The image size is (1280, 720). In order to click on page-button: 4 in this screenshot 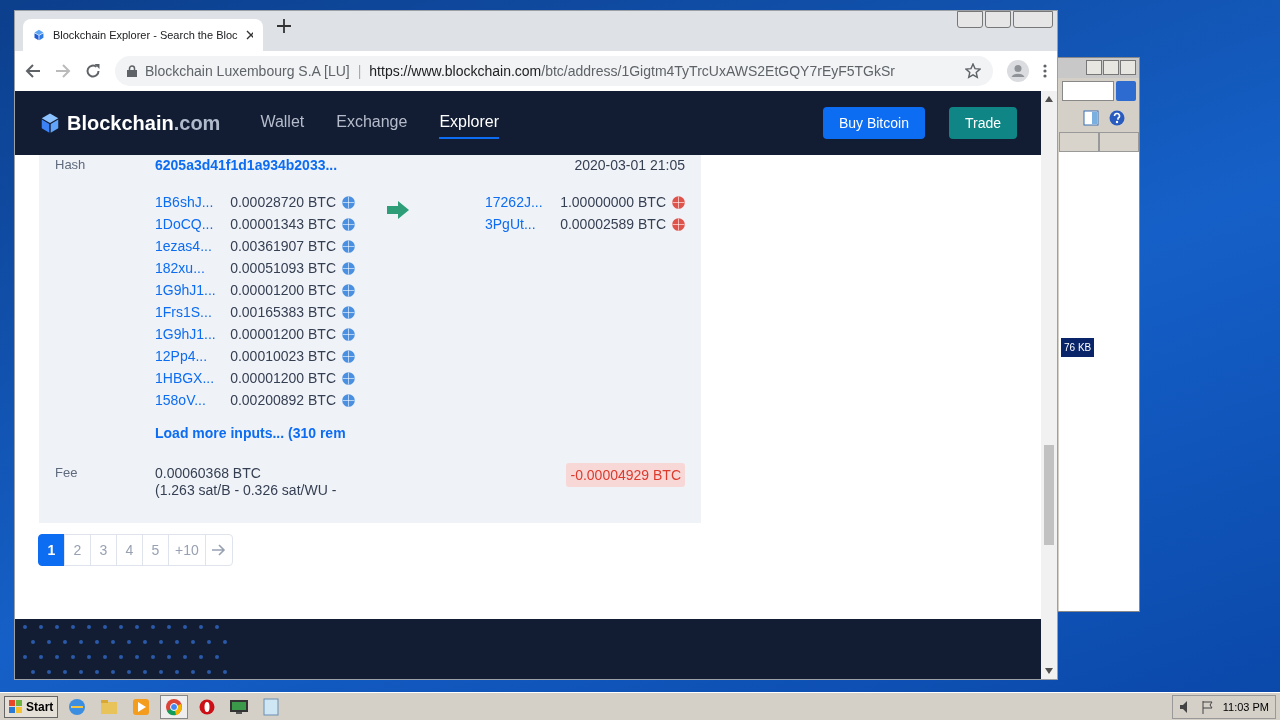, I will do `click(129, 550)`.